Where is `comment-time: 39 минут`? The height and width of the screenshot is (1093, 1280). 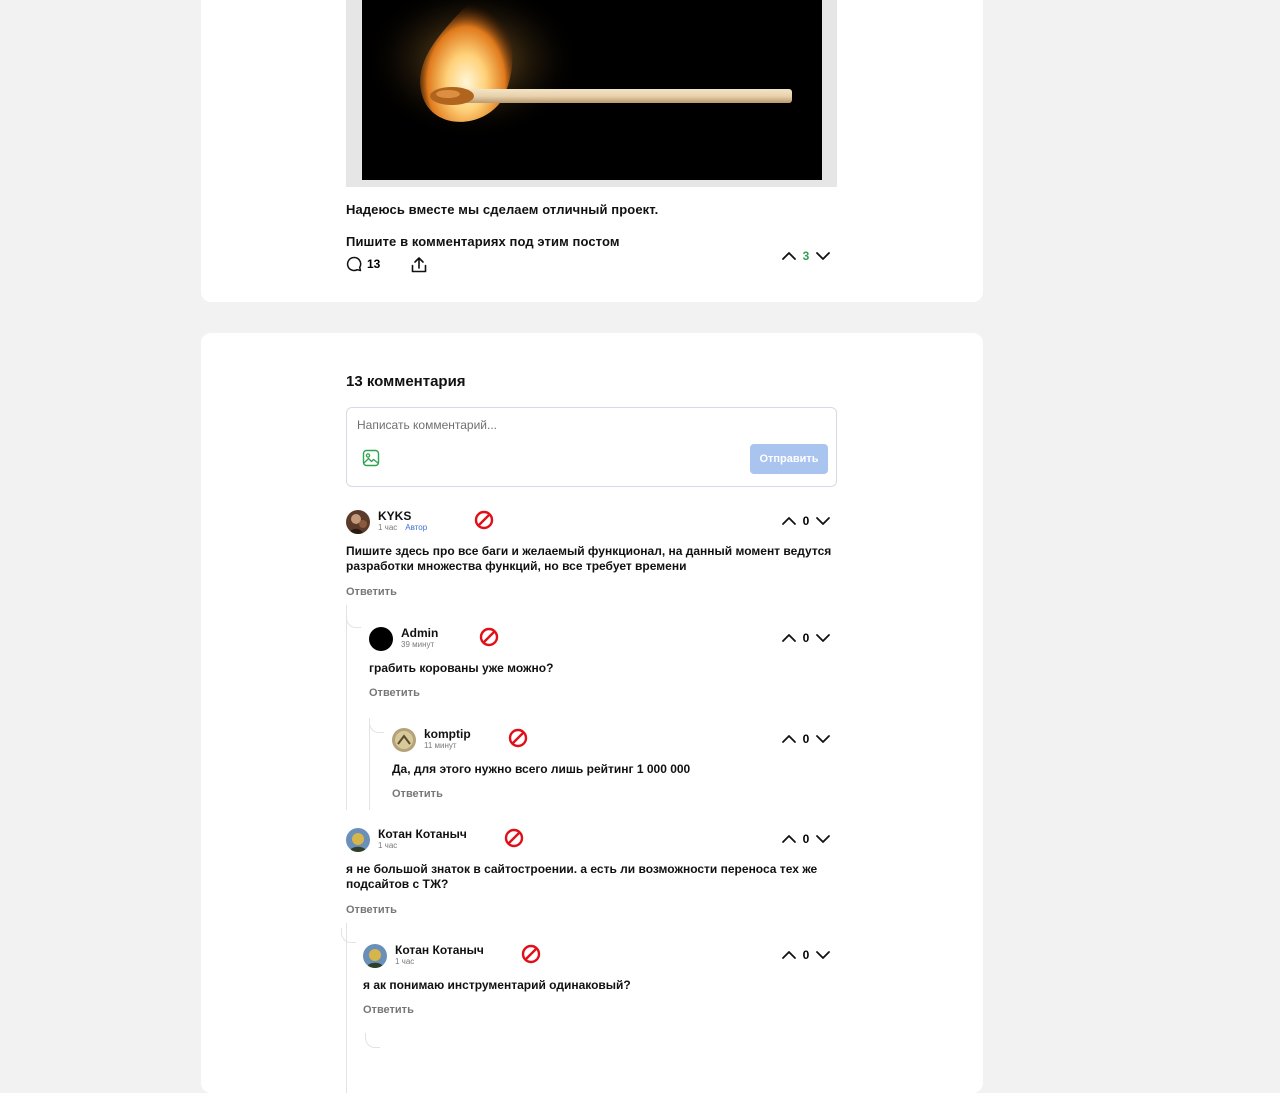 comment-time: 39 минут is located at coordinates (418, 644).